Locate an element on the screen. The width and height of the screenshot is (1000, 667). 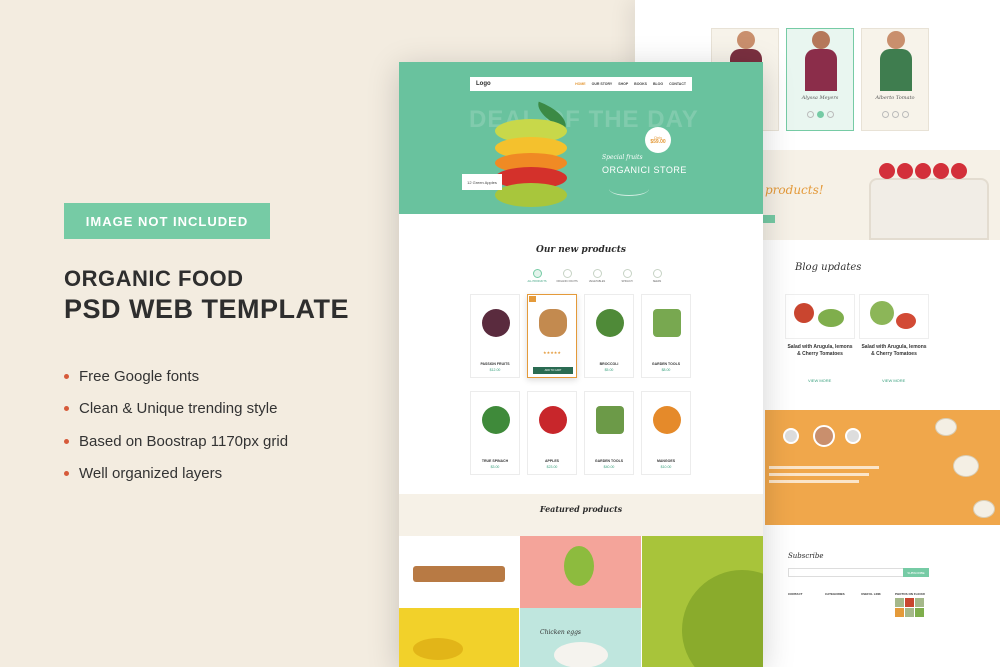
product-card: MANGOES $10.00 is located at coordinates (666, 433).